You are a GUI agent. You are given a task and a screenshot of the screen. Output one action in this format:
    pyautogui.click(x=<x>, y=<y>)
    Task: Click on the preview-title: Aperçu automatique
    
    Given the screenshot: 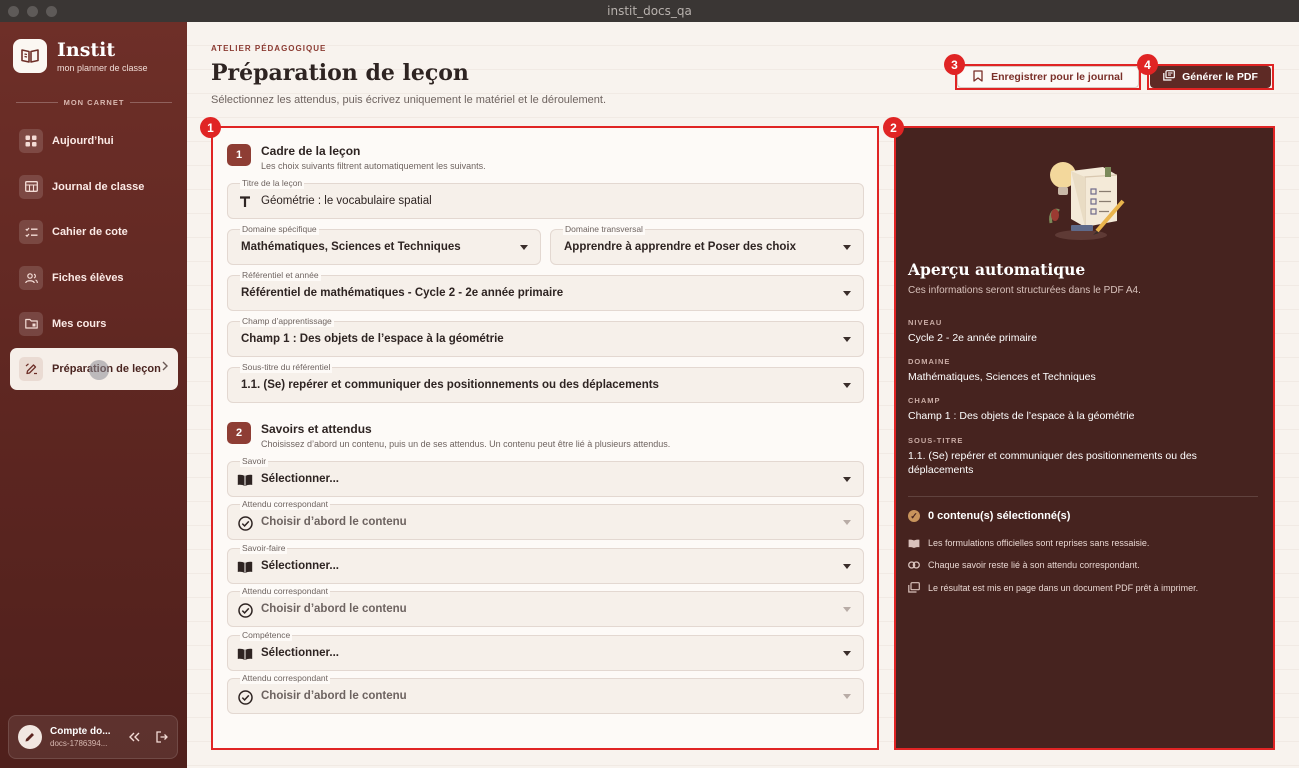 What is the action you would take?
    pyautogui.click(x=997, y=269)
    